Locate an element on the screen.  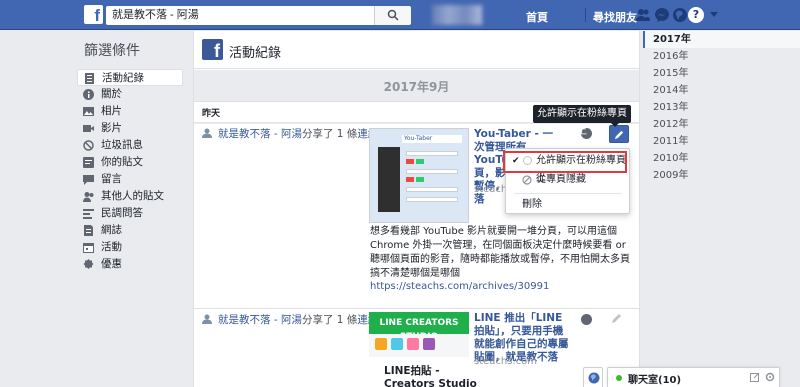
filter-item-label: 活動紀錄 is located at coordinates (123, 78).